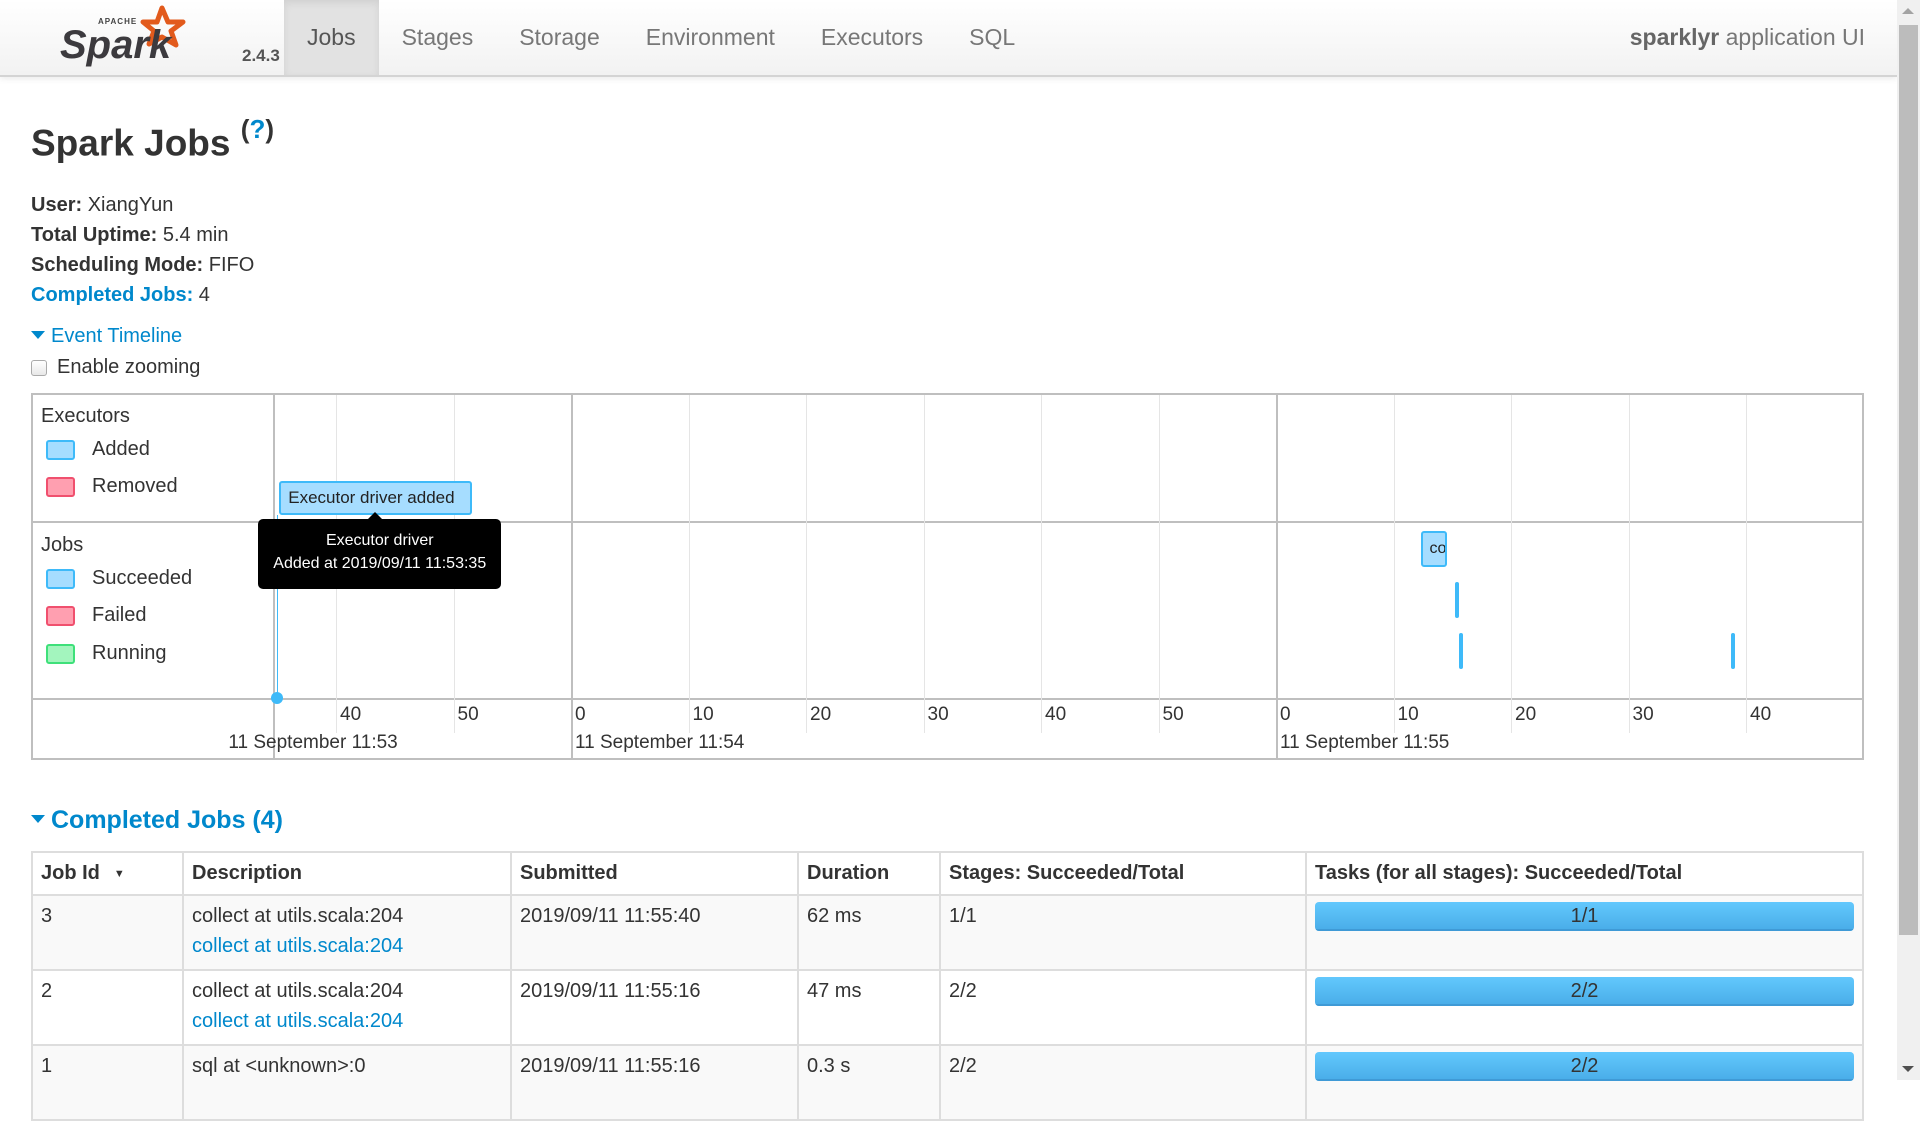 The image size is (1920, 1121). What do you see at coordinates (117, 336) in the screenshot?
I see `event-timeline-label: Event Timeline` at bounding box center [117, 336].